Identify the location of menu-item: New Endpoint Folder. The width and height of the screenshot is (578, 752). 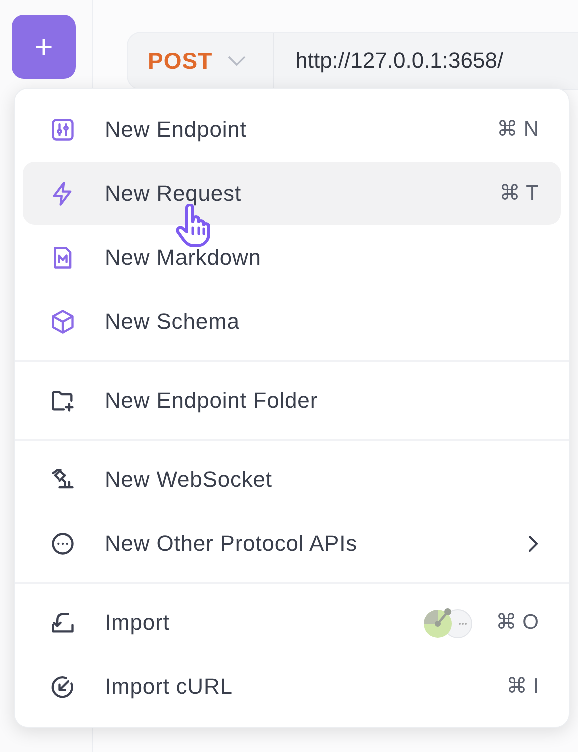
(292, 400).